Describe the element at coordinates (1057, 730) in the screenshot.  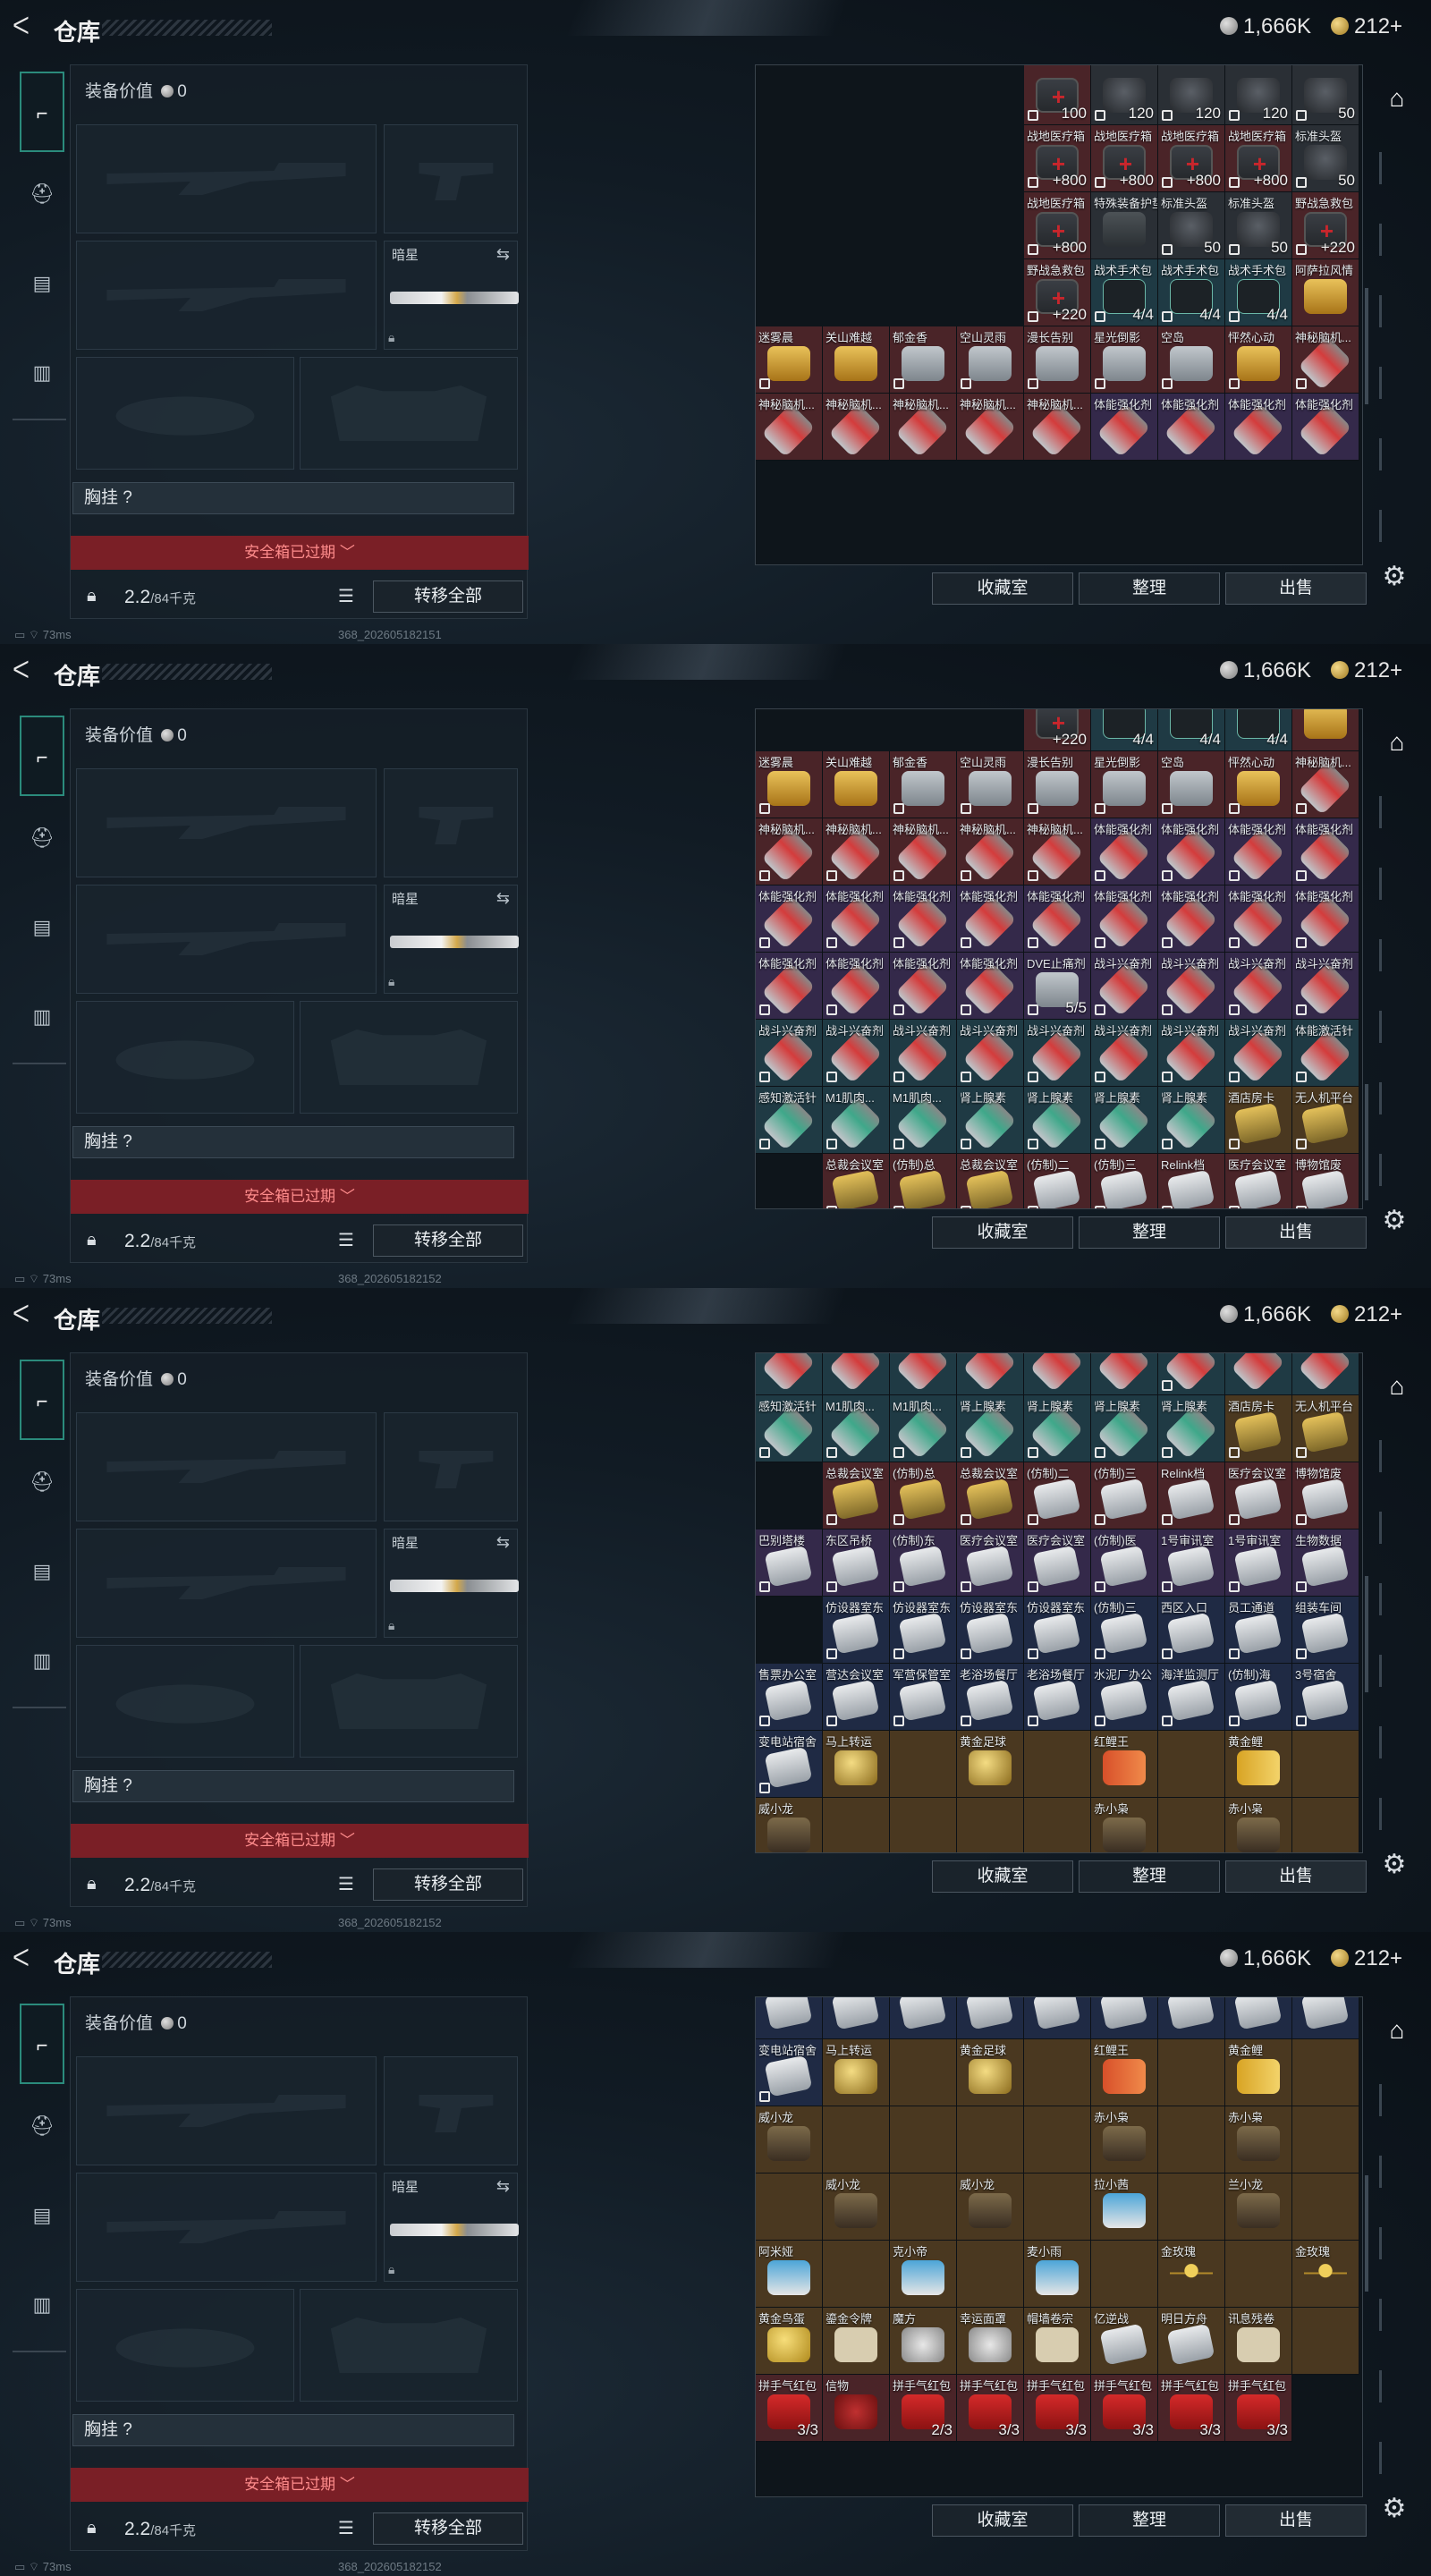
I see `storage-item: +220` at that location.